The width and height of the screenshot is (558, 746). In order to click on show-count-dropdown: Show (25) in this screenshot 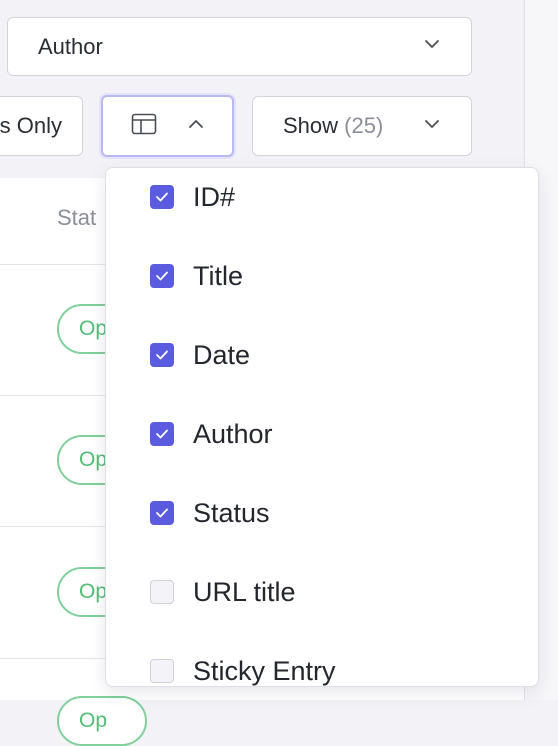, I will do `click(362, 126)`.